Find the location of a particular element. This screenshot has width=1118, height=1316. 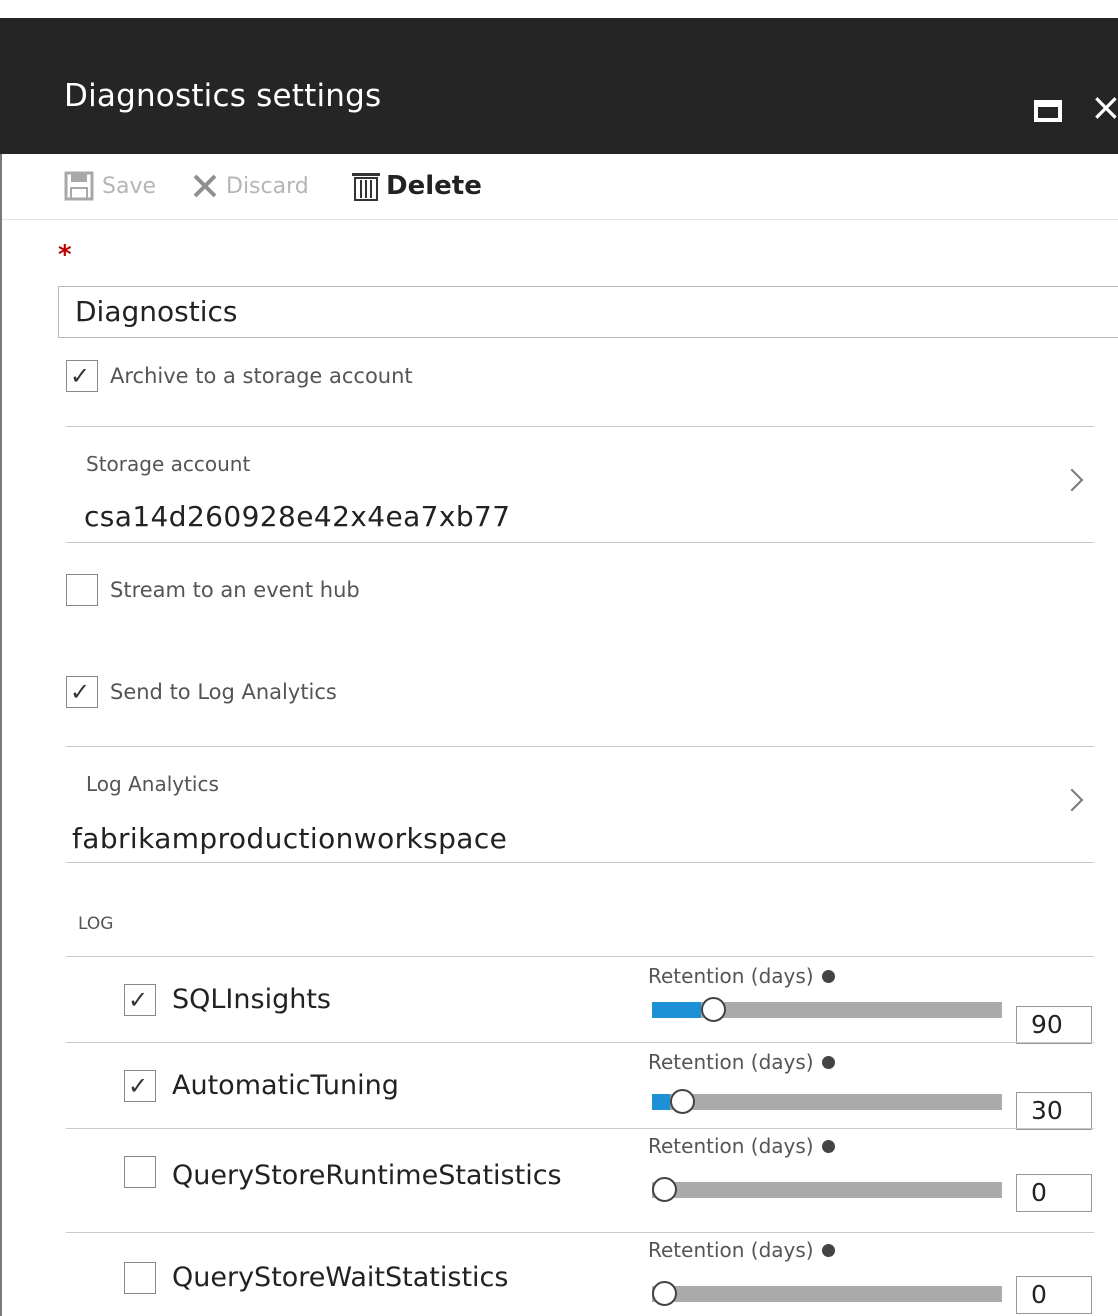

log-analytics-checkbox-row: ✓ Send to Log Analytics is located at coordinates (201, 692).